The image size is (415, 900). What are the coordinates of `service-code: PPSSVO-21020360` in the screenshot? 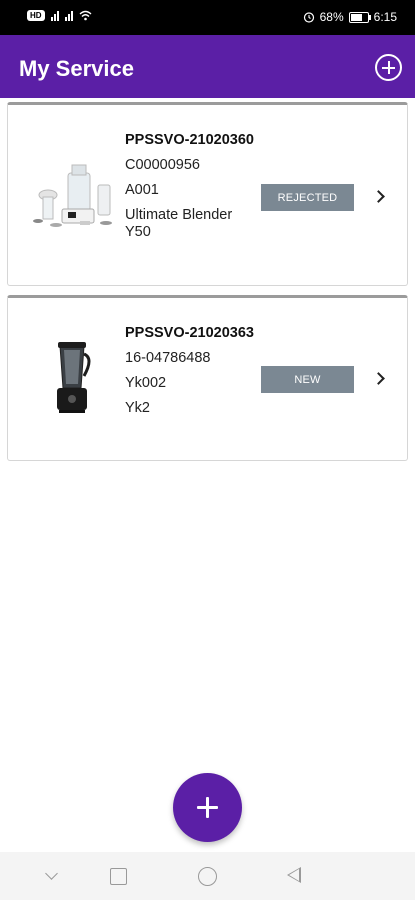 It's located at (189, 140).